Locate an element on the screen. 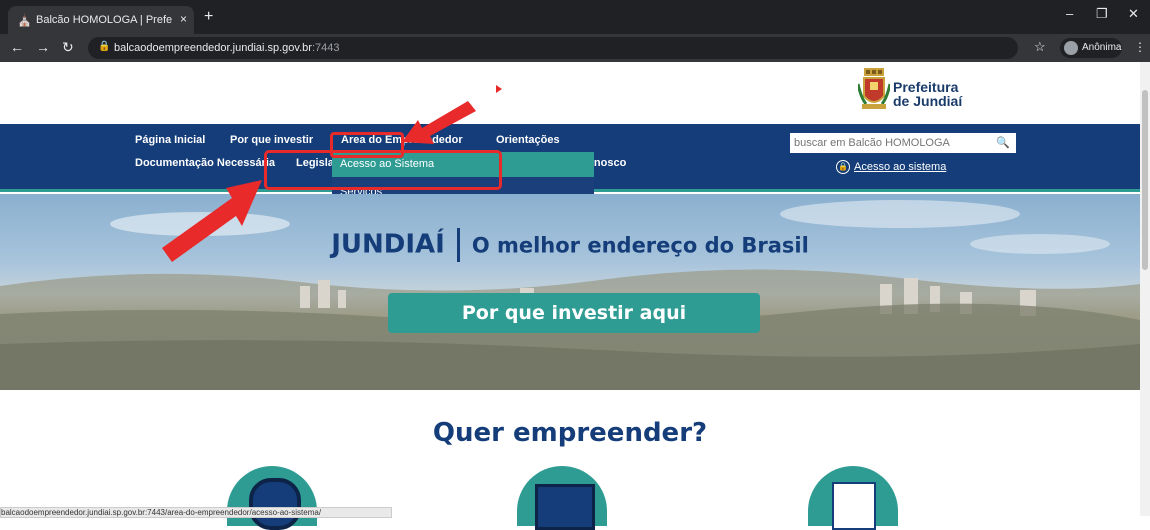  annotation-arrows is located at coordinates (332, 173).